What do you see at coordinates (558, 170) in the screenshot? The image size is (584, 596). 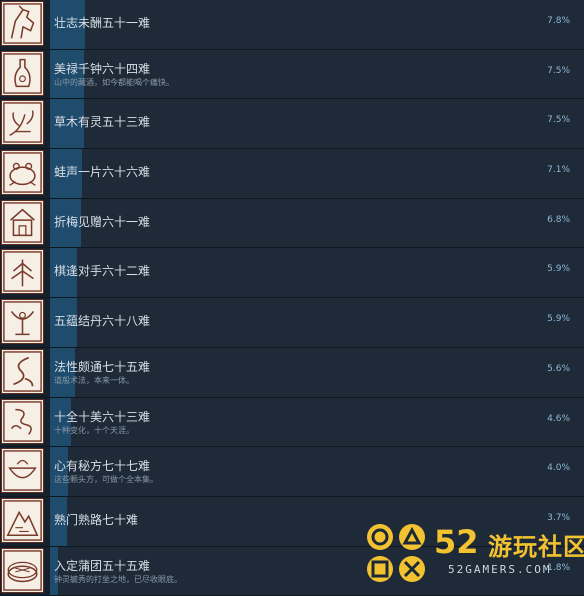 I see `achievement-percent: 7.1%` at bounding box center [558, 170].